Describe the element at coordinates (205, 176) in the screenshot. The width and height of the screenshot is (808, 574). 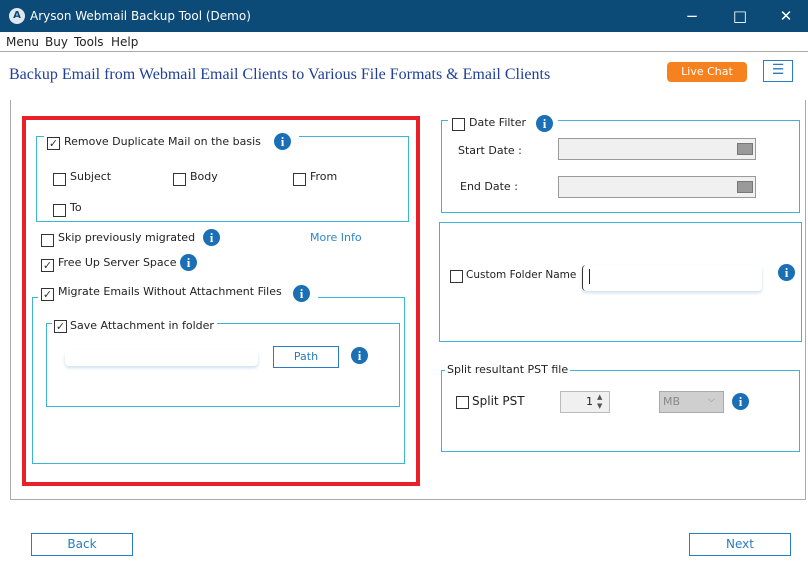
I see `body-label: Body` at that location.